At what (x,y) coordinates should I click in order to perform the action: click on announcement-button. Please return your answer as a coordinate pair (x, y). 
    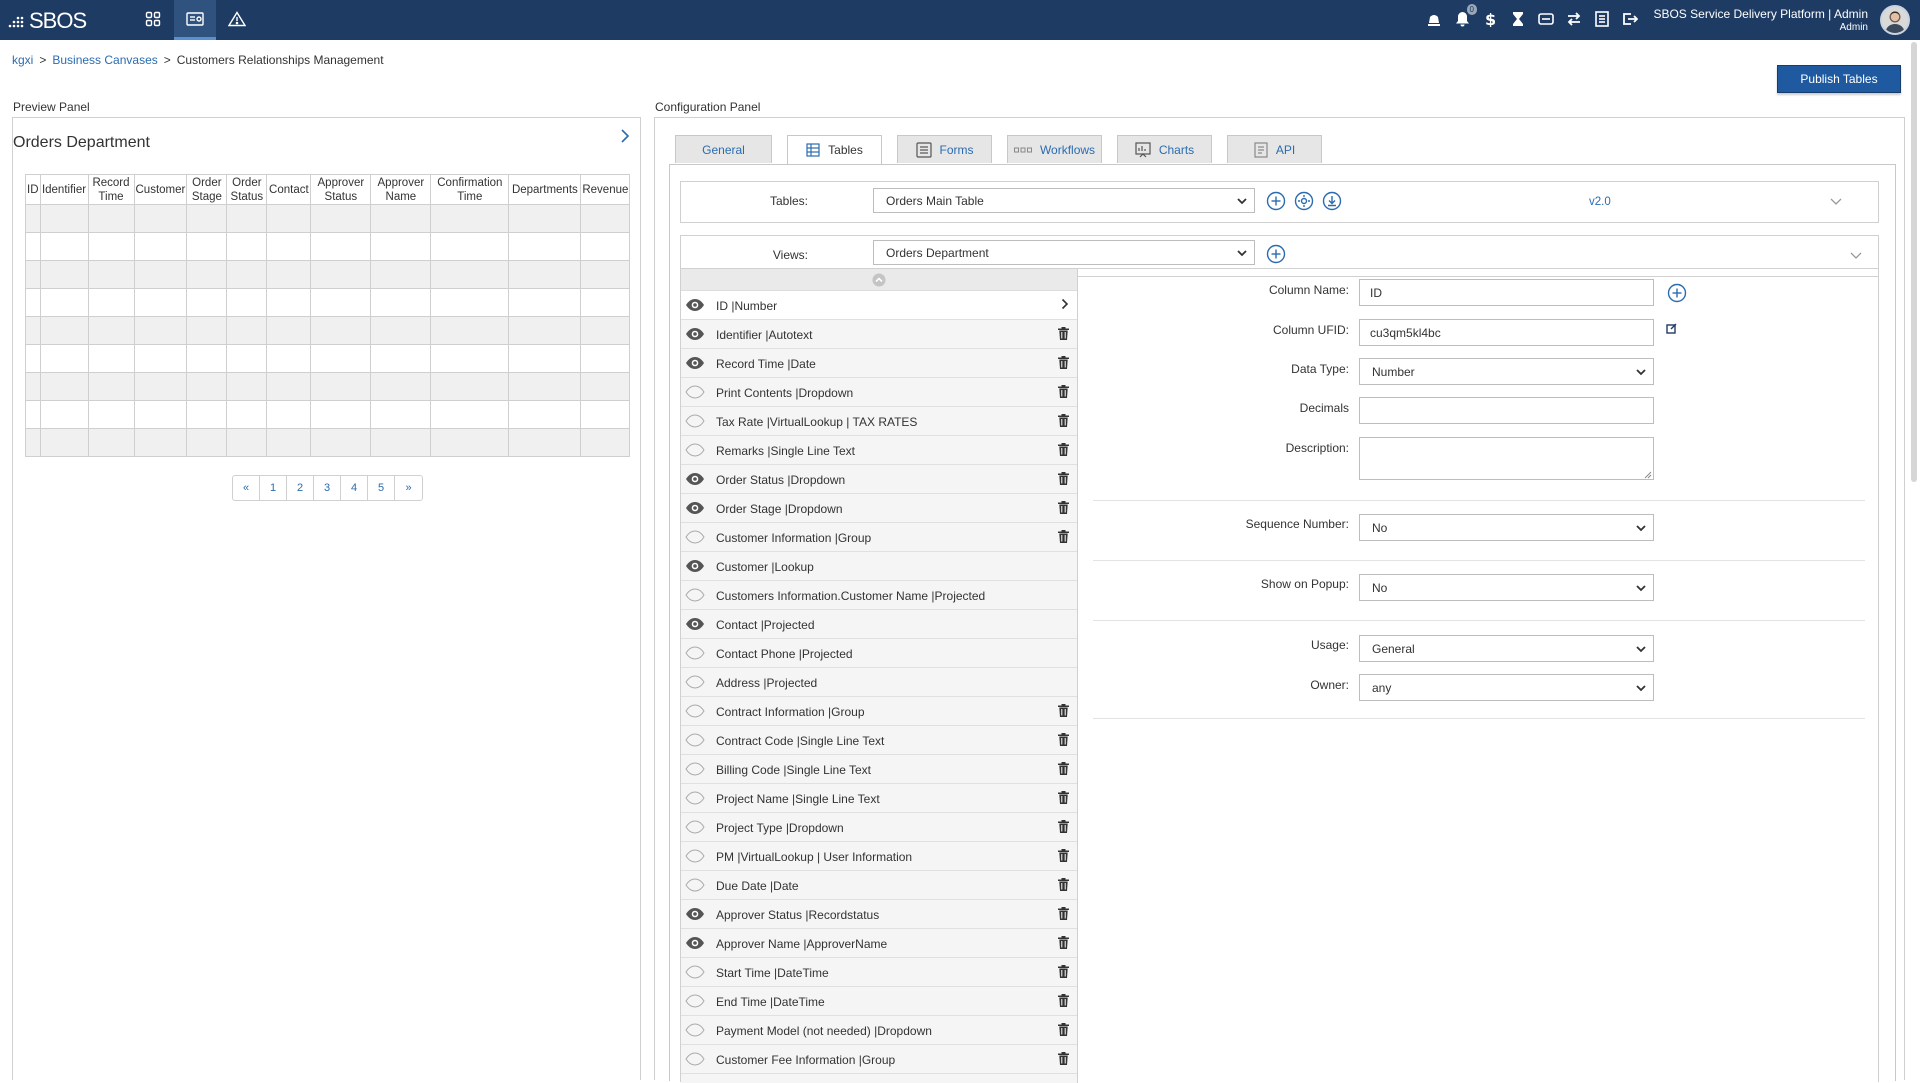
    Looking at the image, I should click on (1434, 19).